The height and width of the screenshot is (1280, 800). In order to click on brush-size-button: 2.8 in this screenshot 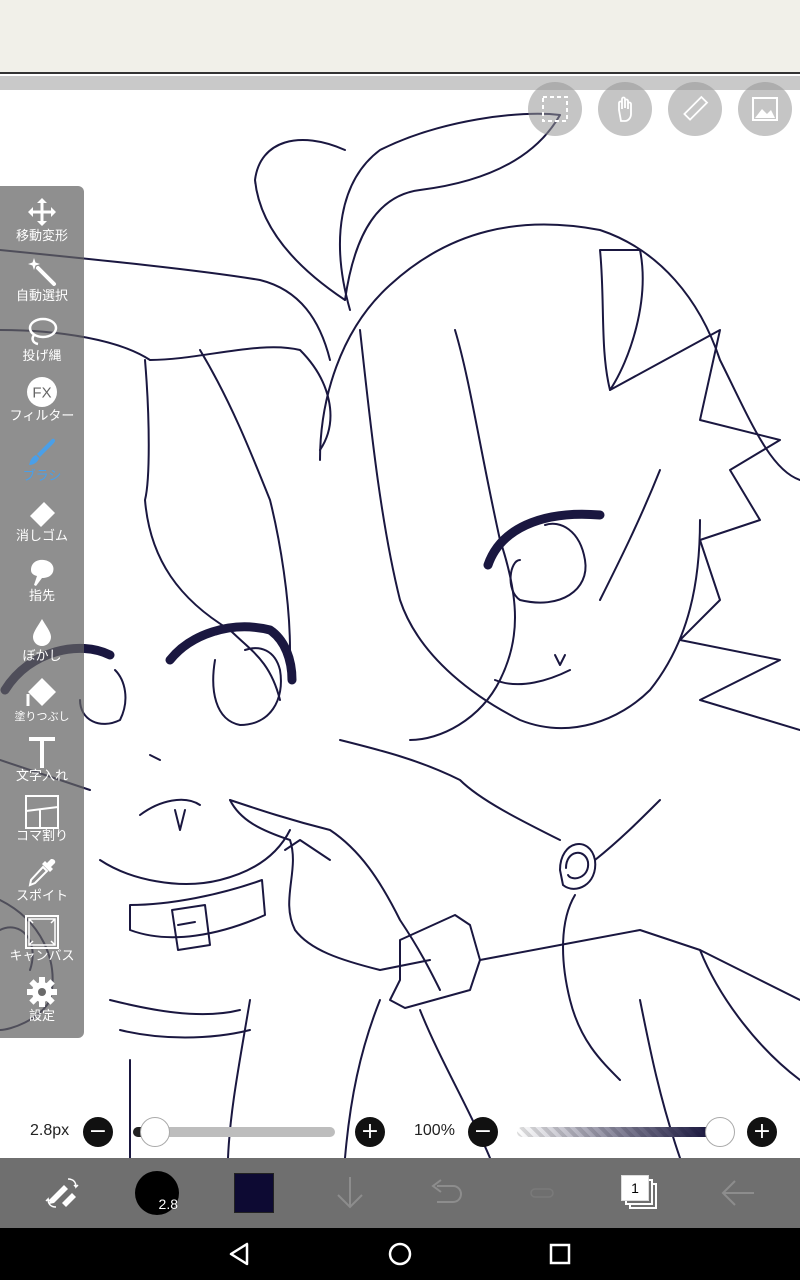, I will do `click(157, 1193)`.